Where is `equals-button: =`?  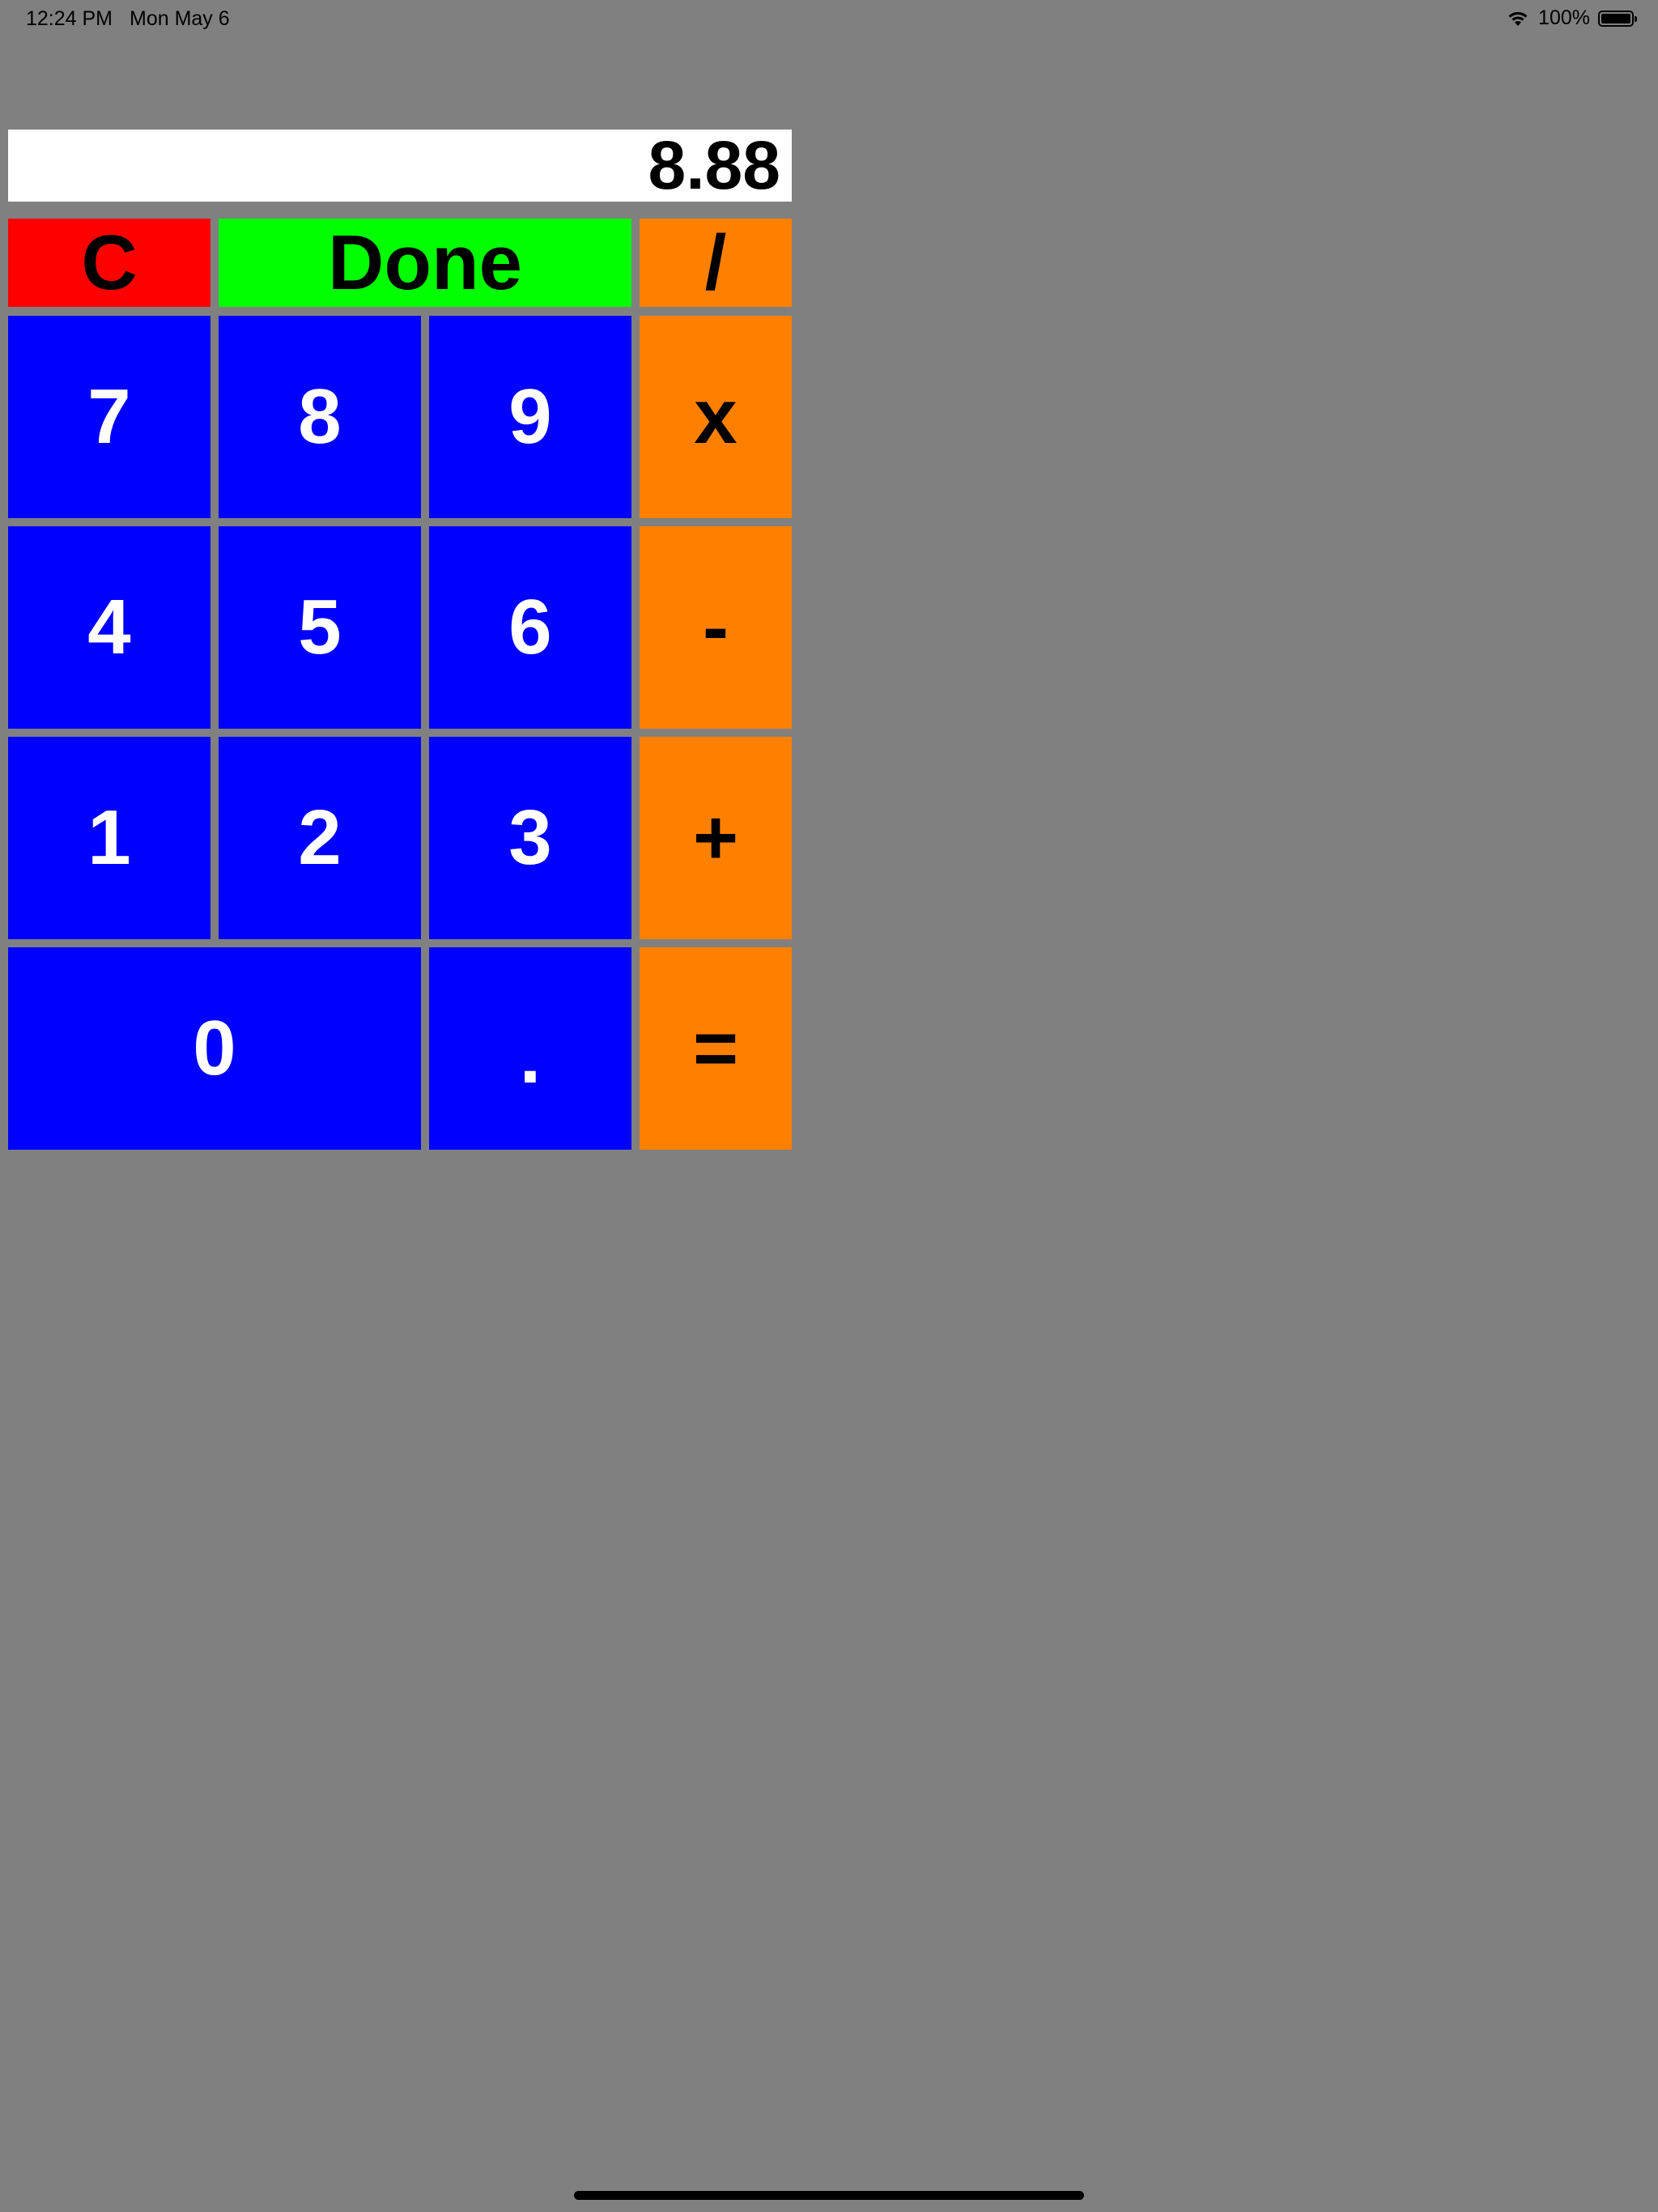 equals-button: = is located at coordinates (716, 1048).